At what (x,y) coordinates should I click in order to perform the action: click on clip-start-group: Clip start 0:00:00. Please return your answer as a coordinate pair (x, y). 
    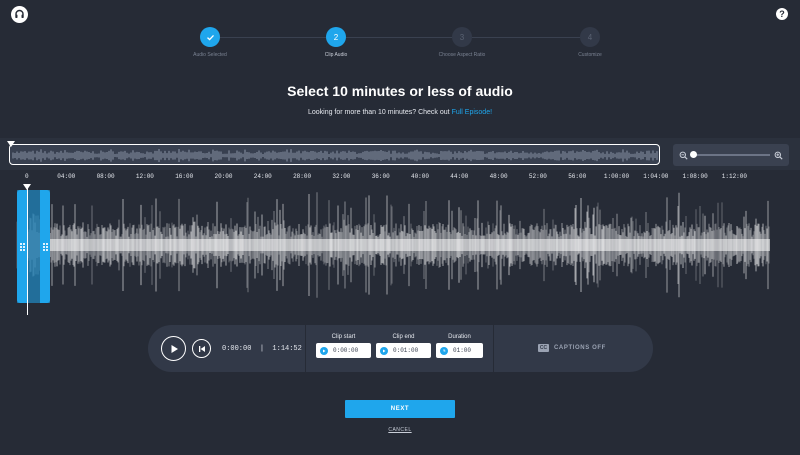
    Looking at the image, I should click on (343, 346).